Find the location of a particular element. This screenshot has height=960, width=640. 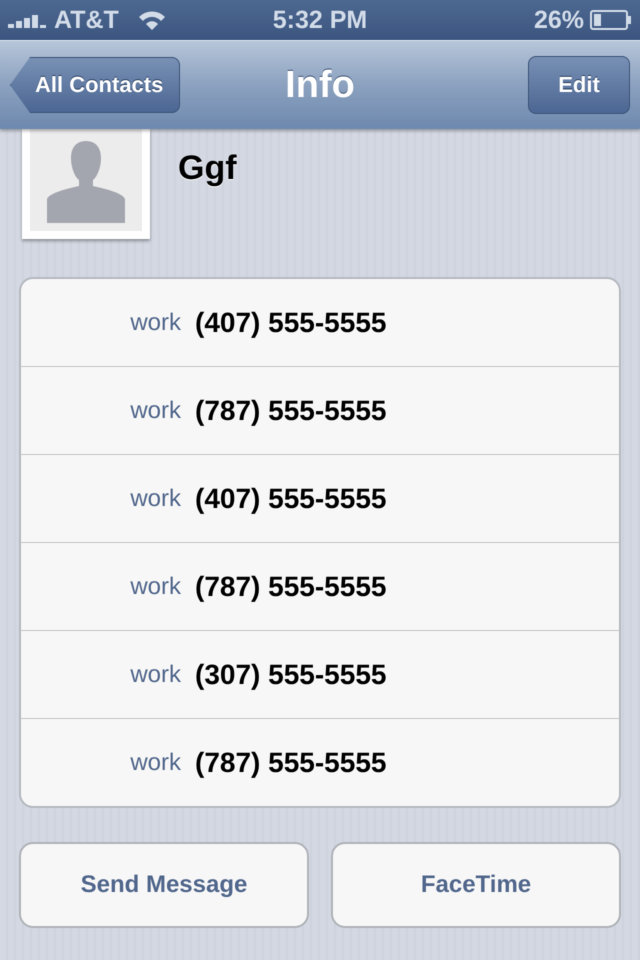

back-button: All Contacts is located at coordinates (95, 85).